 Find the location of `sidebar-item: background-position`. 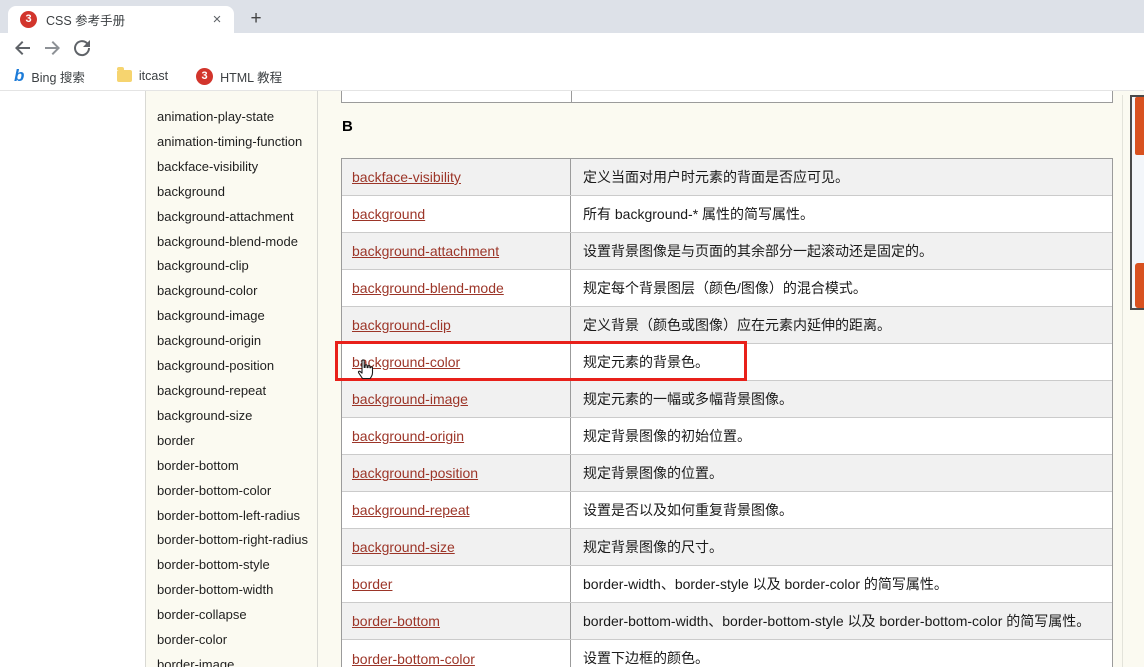

sidebar-item: background-position is located at coordinates (236, 366).